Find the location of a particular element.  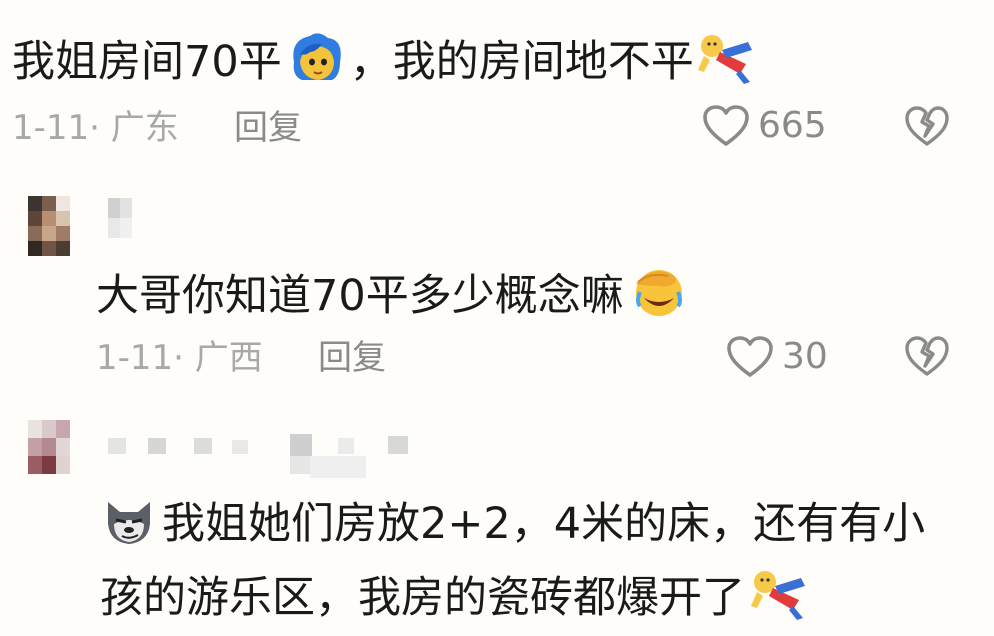

comment-2-date-location: 1-11· 广西 is located at coordinates (179, 358).